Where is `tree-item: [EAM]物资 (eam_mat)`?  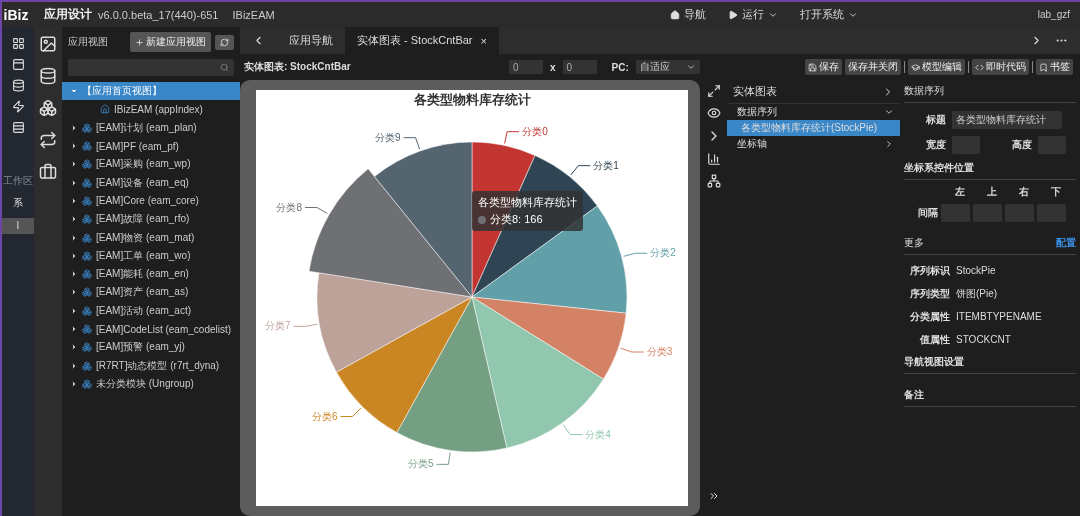 tree-item: [EAM]物资 (eam_mat) is located at coordinates (151, 237).